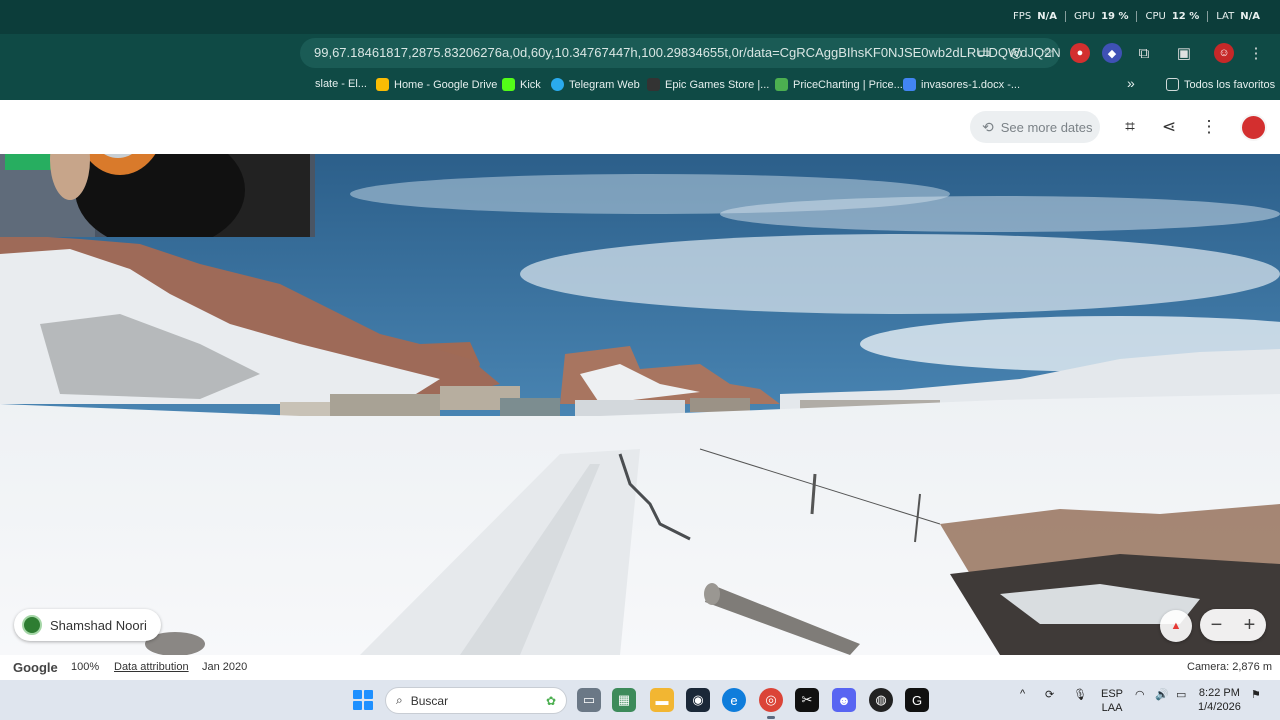 The width and height of the screenshot is (1280, 720). Describe the element at coordinates (640, 127) in the screenshot. I see `maps-header: ⟲ See more dates ⌗ ⋖ ⋮` at that location.